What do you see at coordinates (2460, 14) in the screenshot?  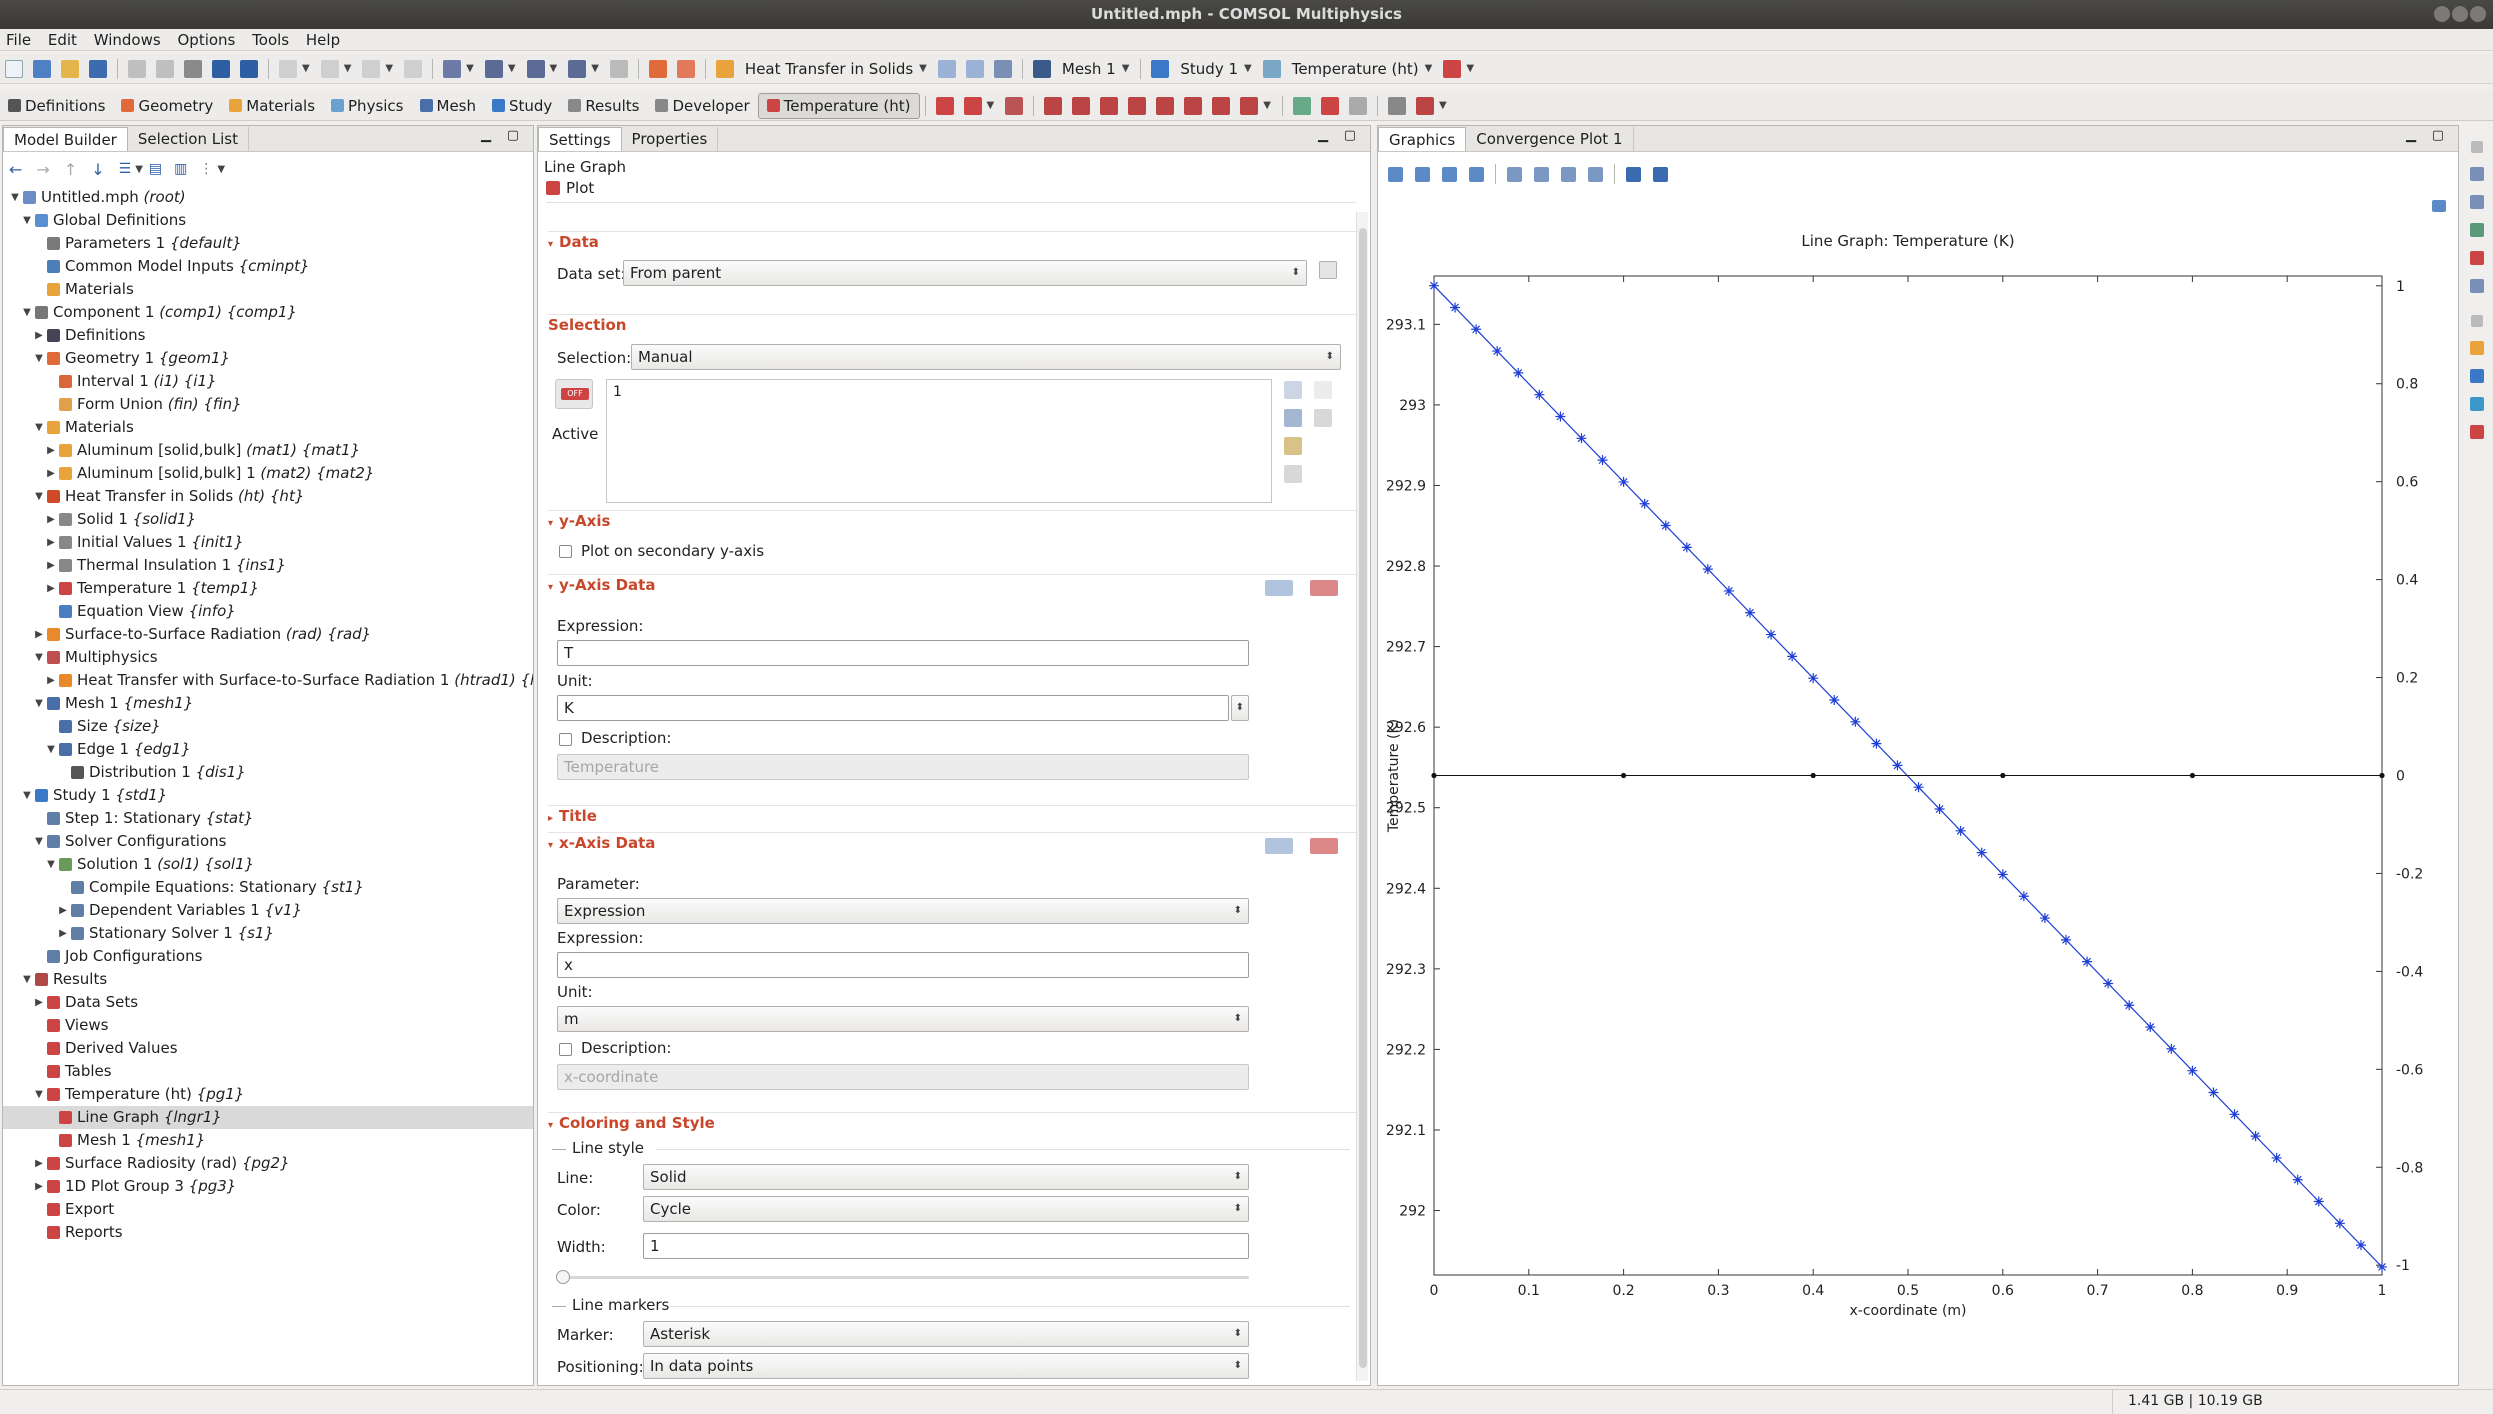 I see `maximize-button` at bounding box center [2460, 14].